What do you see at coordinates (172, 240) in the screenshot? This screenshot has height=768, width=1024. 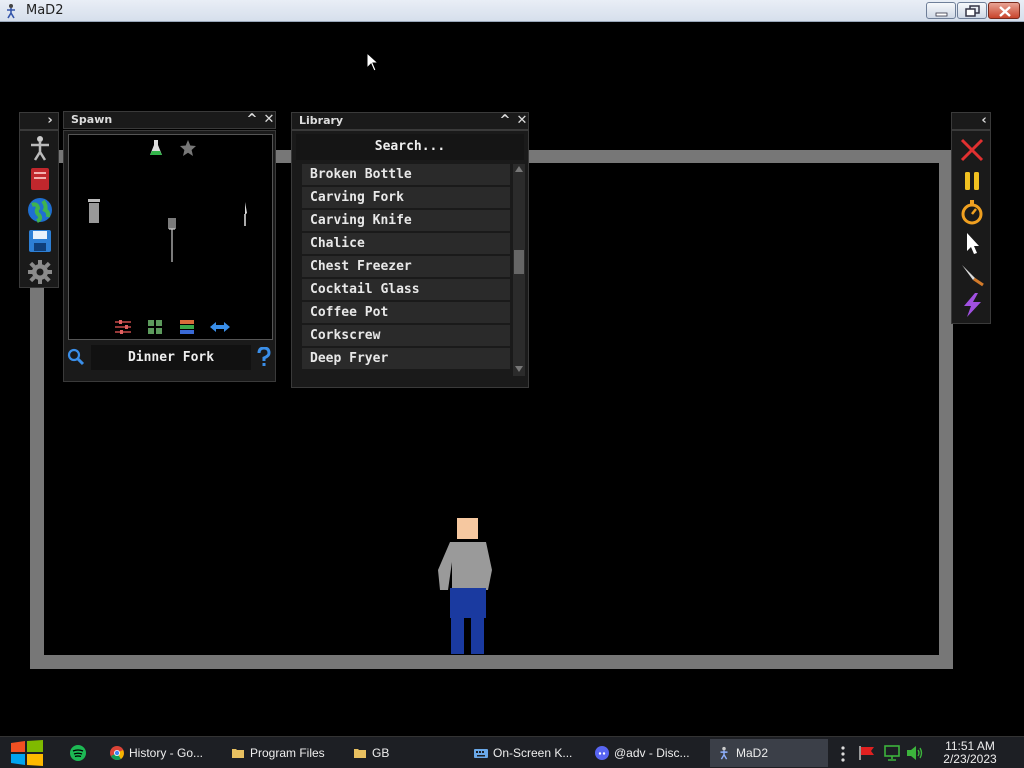 I see `dinner-fork-item` at bounding box center [172, 240].